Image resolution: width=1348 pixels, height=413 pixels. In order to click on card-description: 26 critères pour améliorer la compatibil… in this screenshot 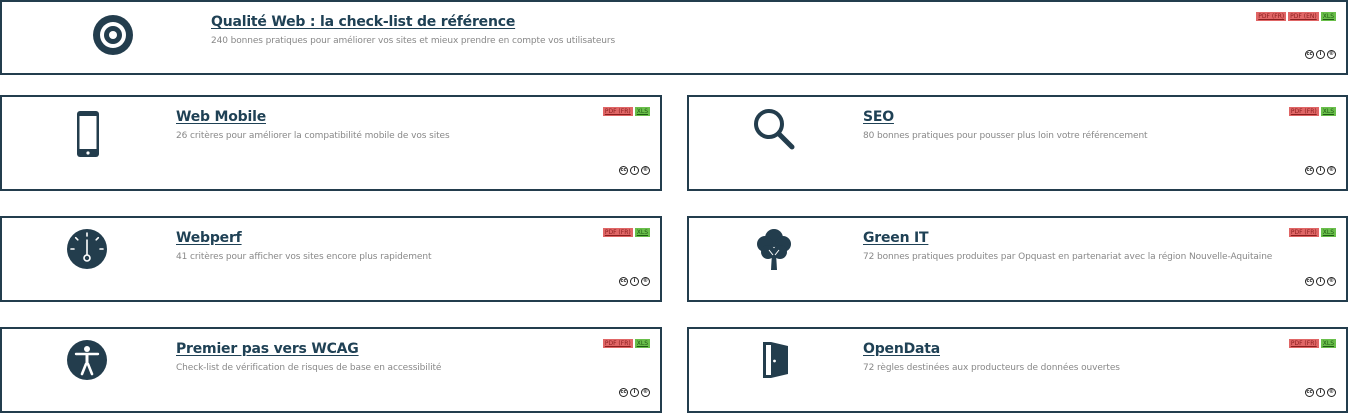, I will do `click(313, 136)`.